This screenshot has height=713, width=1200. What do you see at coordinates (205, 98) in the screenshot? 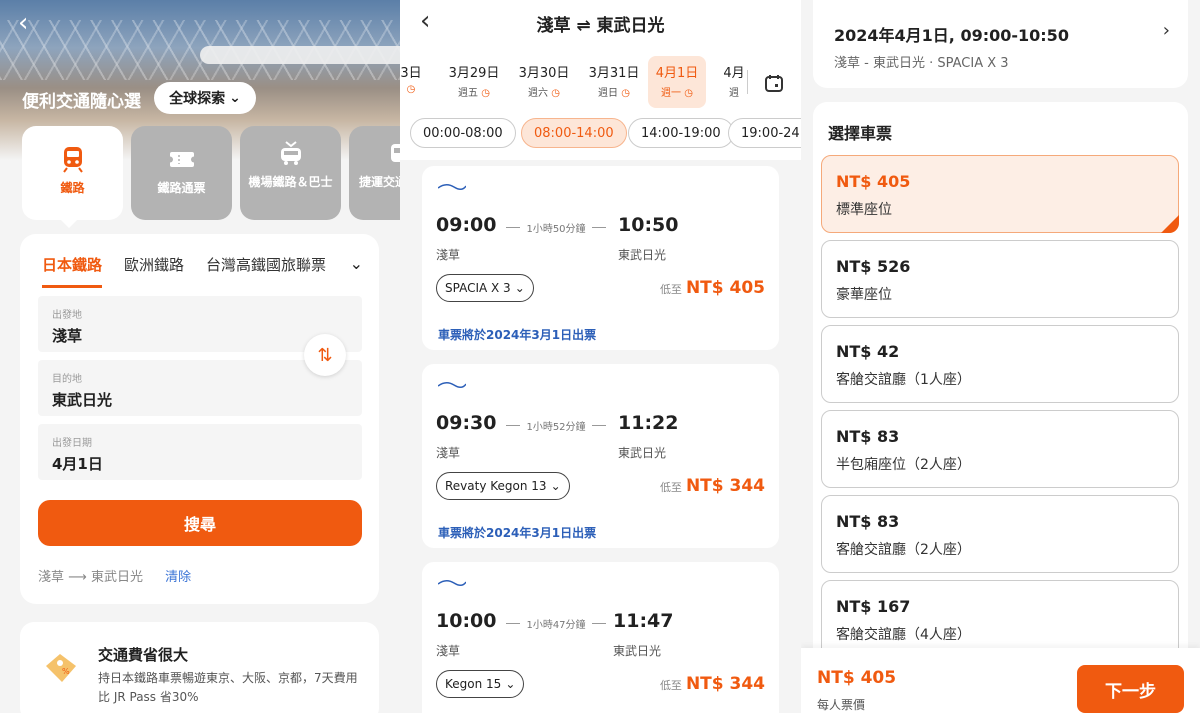
I see `explore-button: 全球探索 ⌄` at bounding box center [205, 98].